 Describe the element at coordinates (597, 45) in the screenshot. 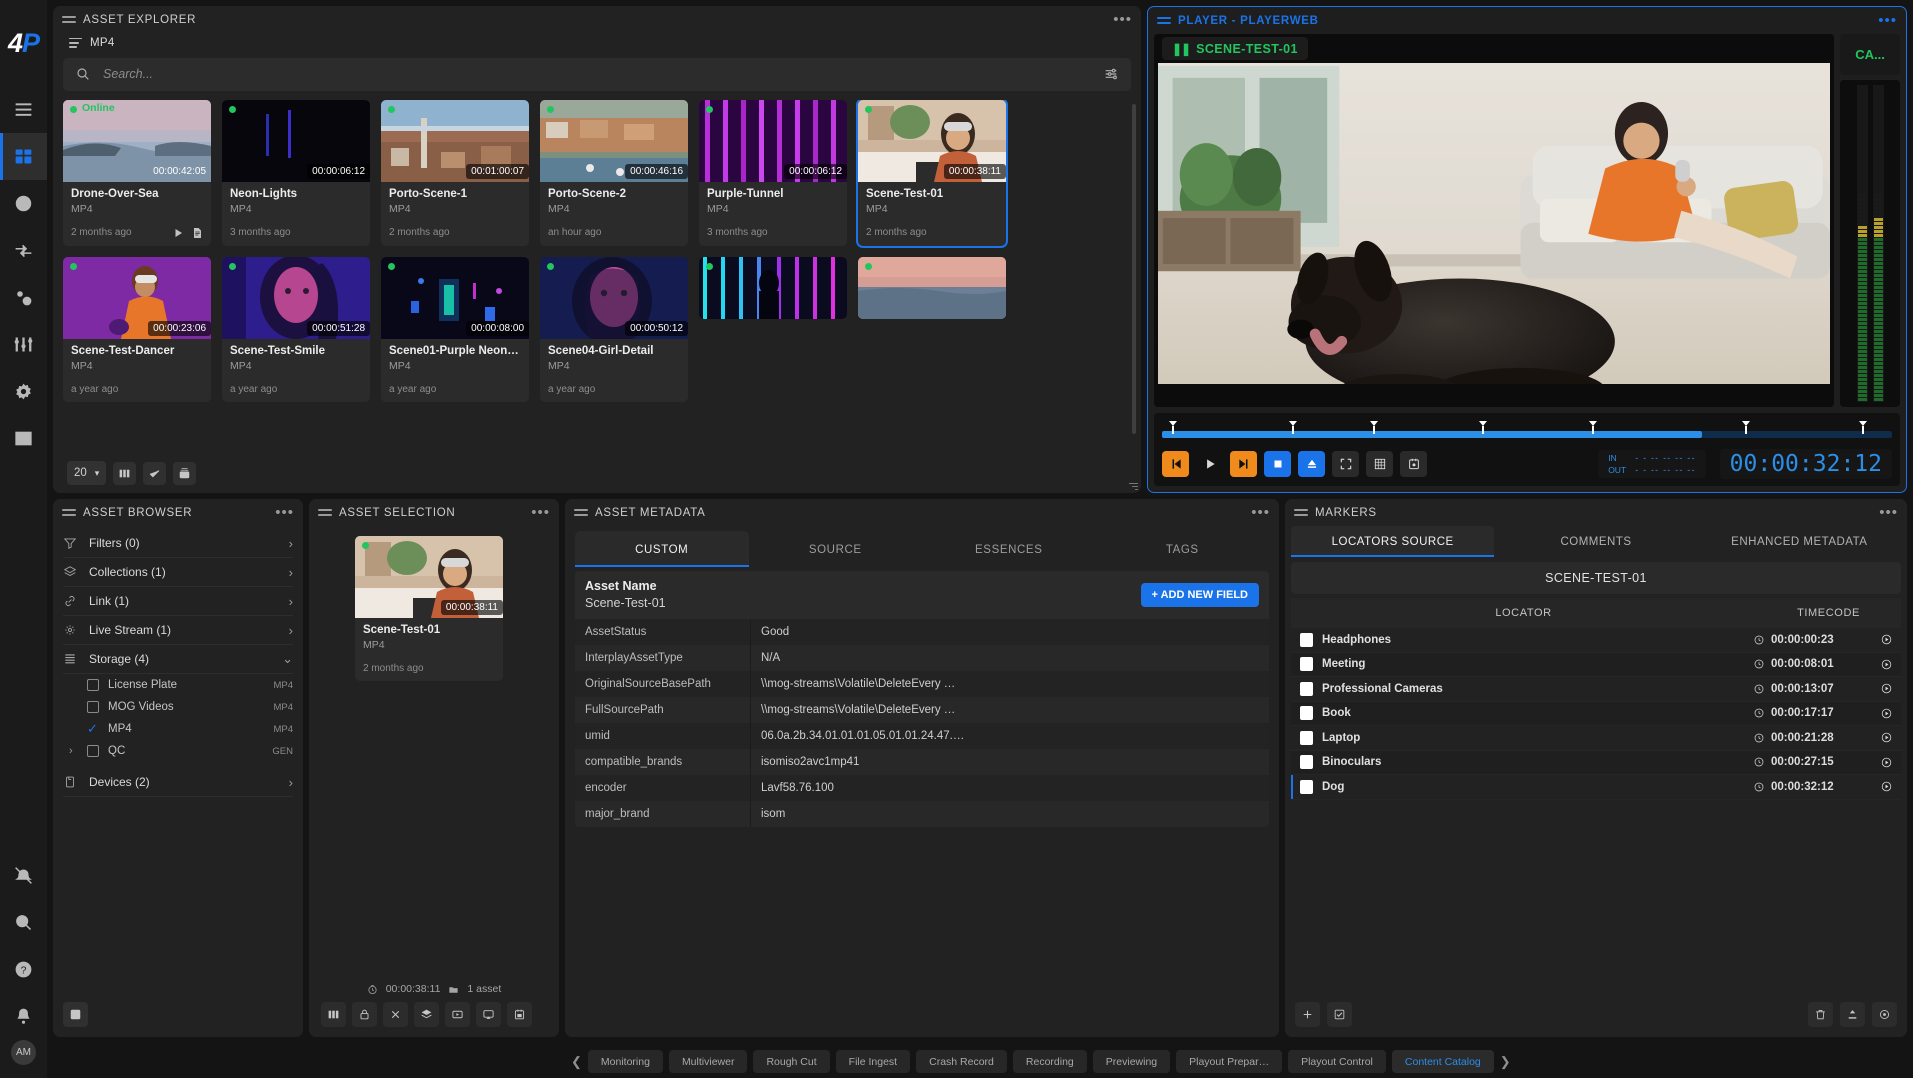

I see `breadcrumb: MP4` at that location.